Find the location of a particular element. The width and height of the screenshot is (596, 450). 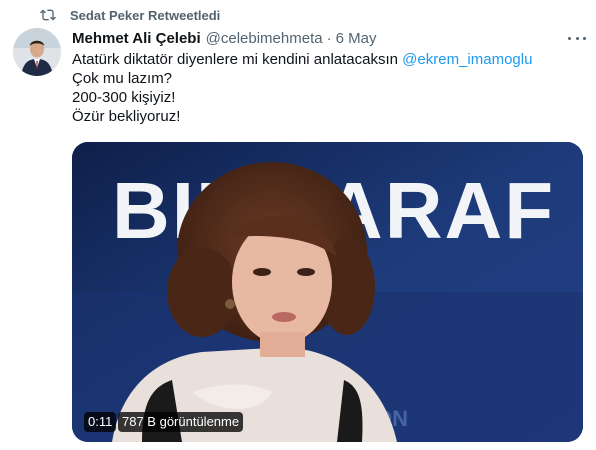

more-options-icon is located at coordinates (577, 38).